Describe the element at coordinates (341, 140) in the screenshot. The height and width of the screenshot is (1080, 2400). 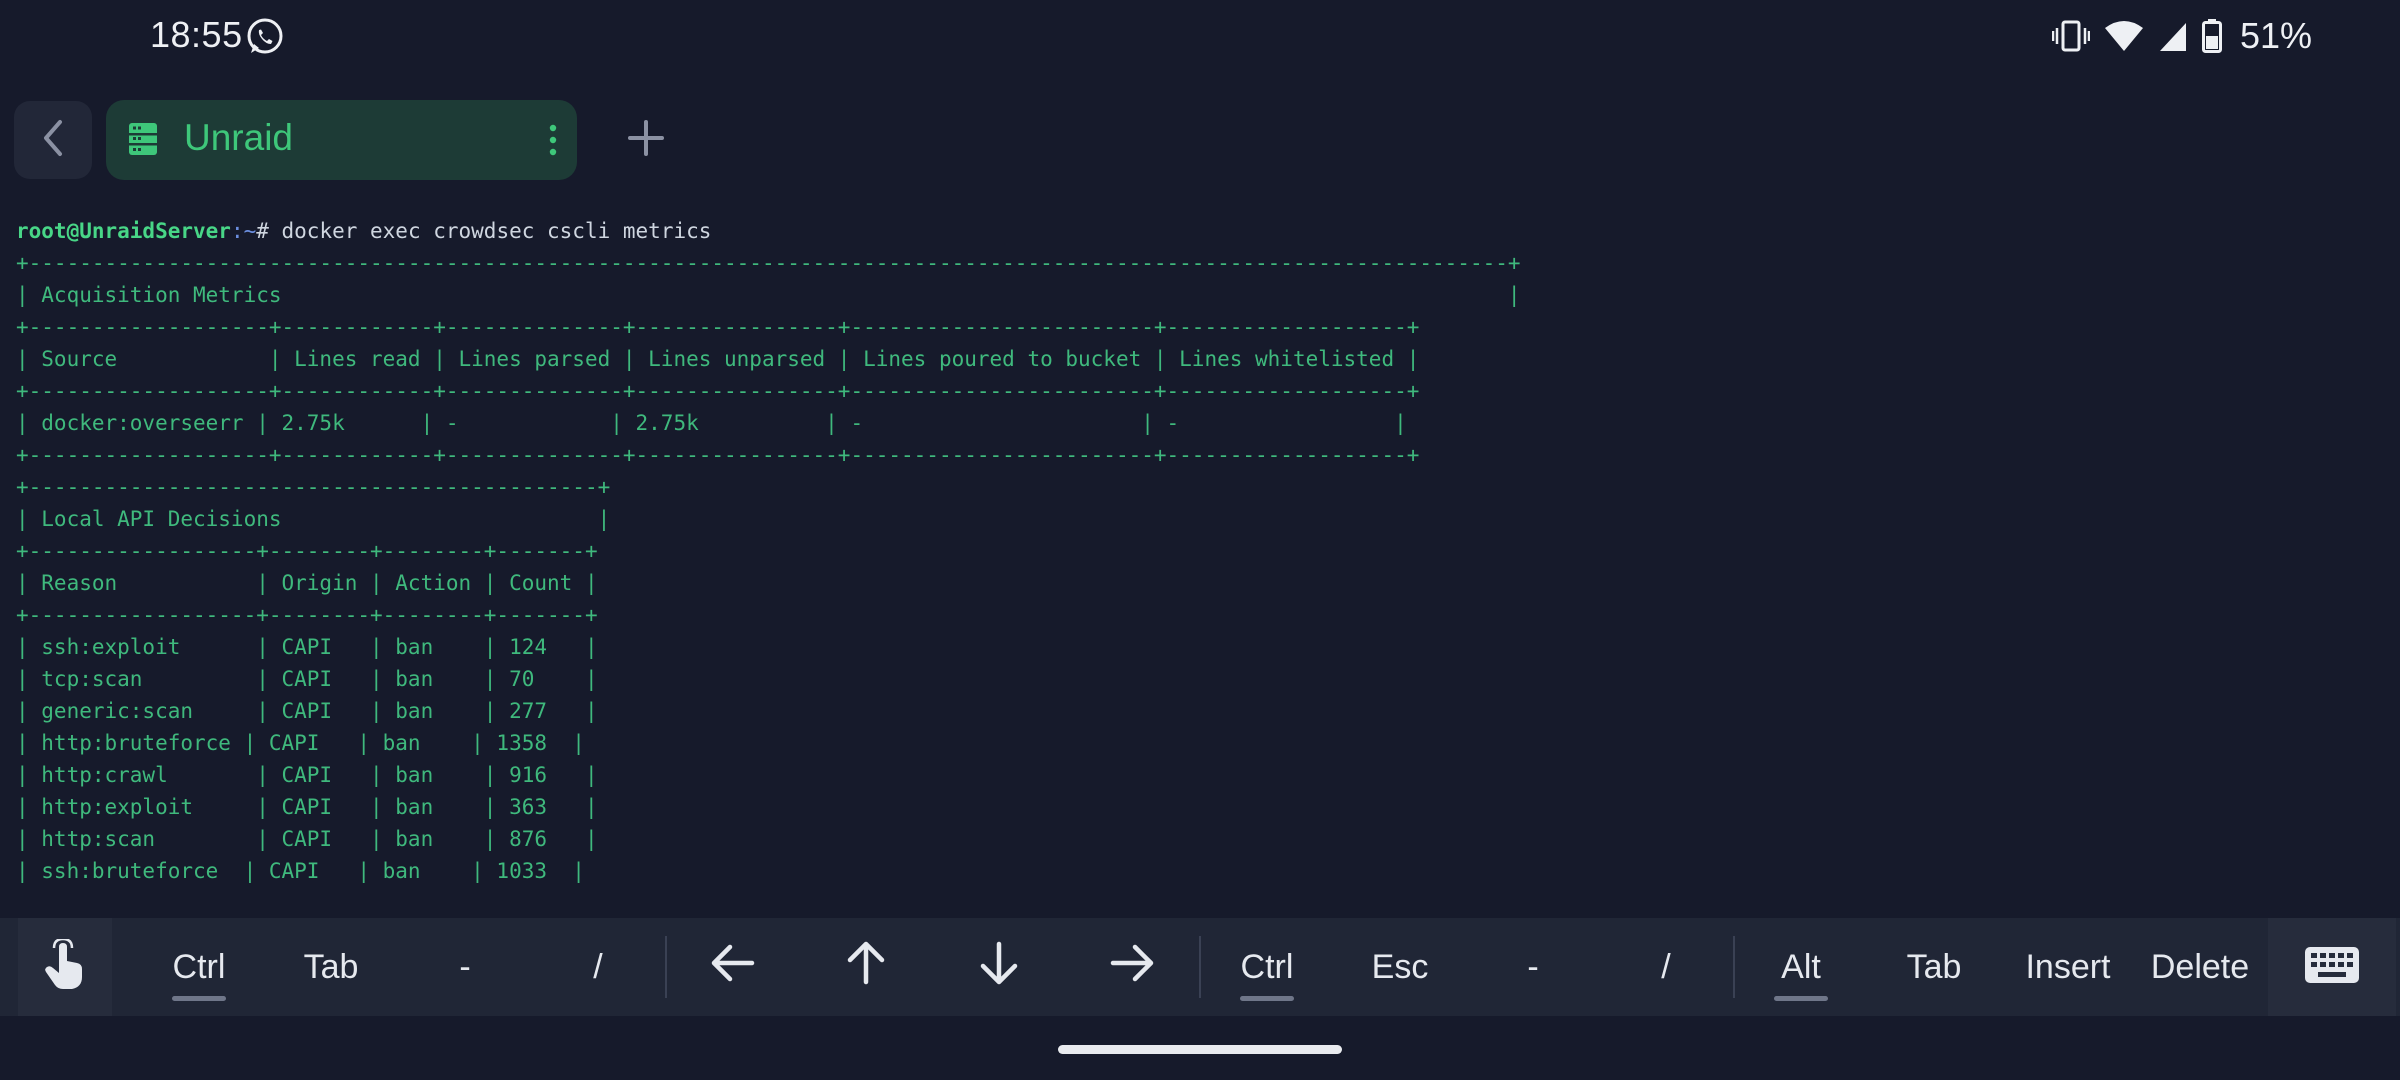
I see `tab-unraid: Unraid` at that location.